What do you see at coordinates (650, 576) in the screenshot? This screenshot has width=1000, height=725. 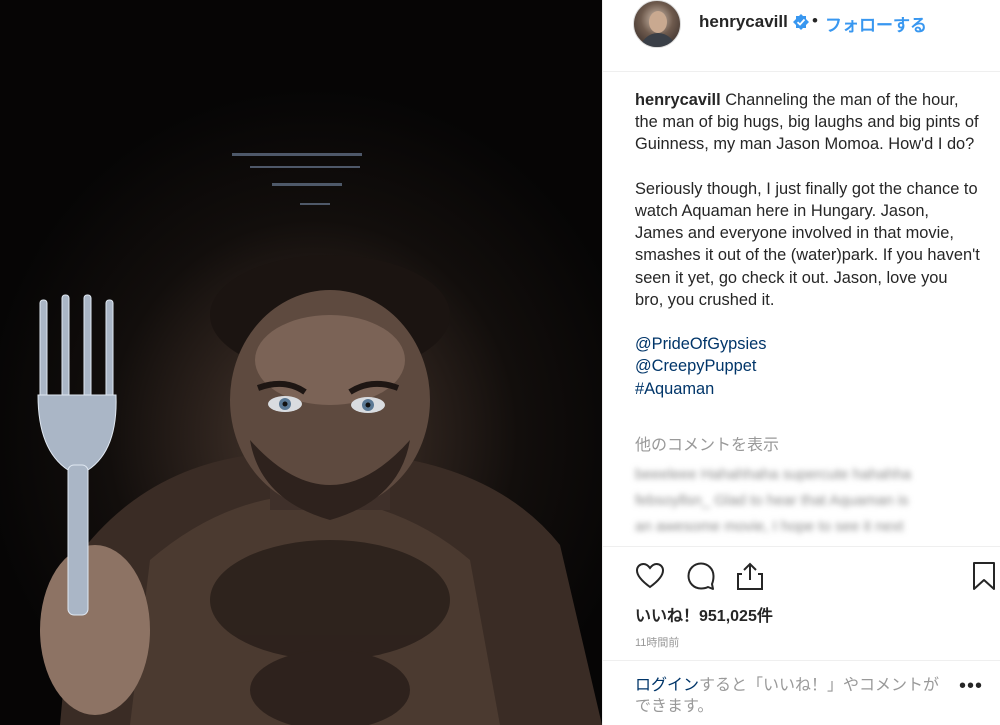 I see `heart-icon` at bounding box center [650, 576].